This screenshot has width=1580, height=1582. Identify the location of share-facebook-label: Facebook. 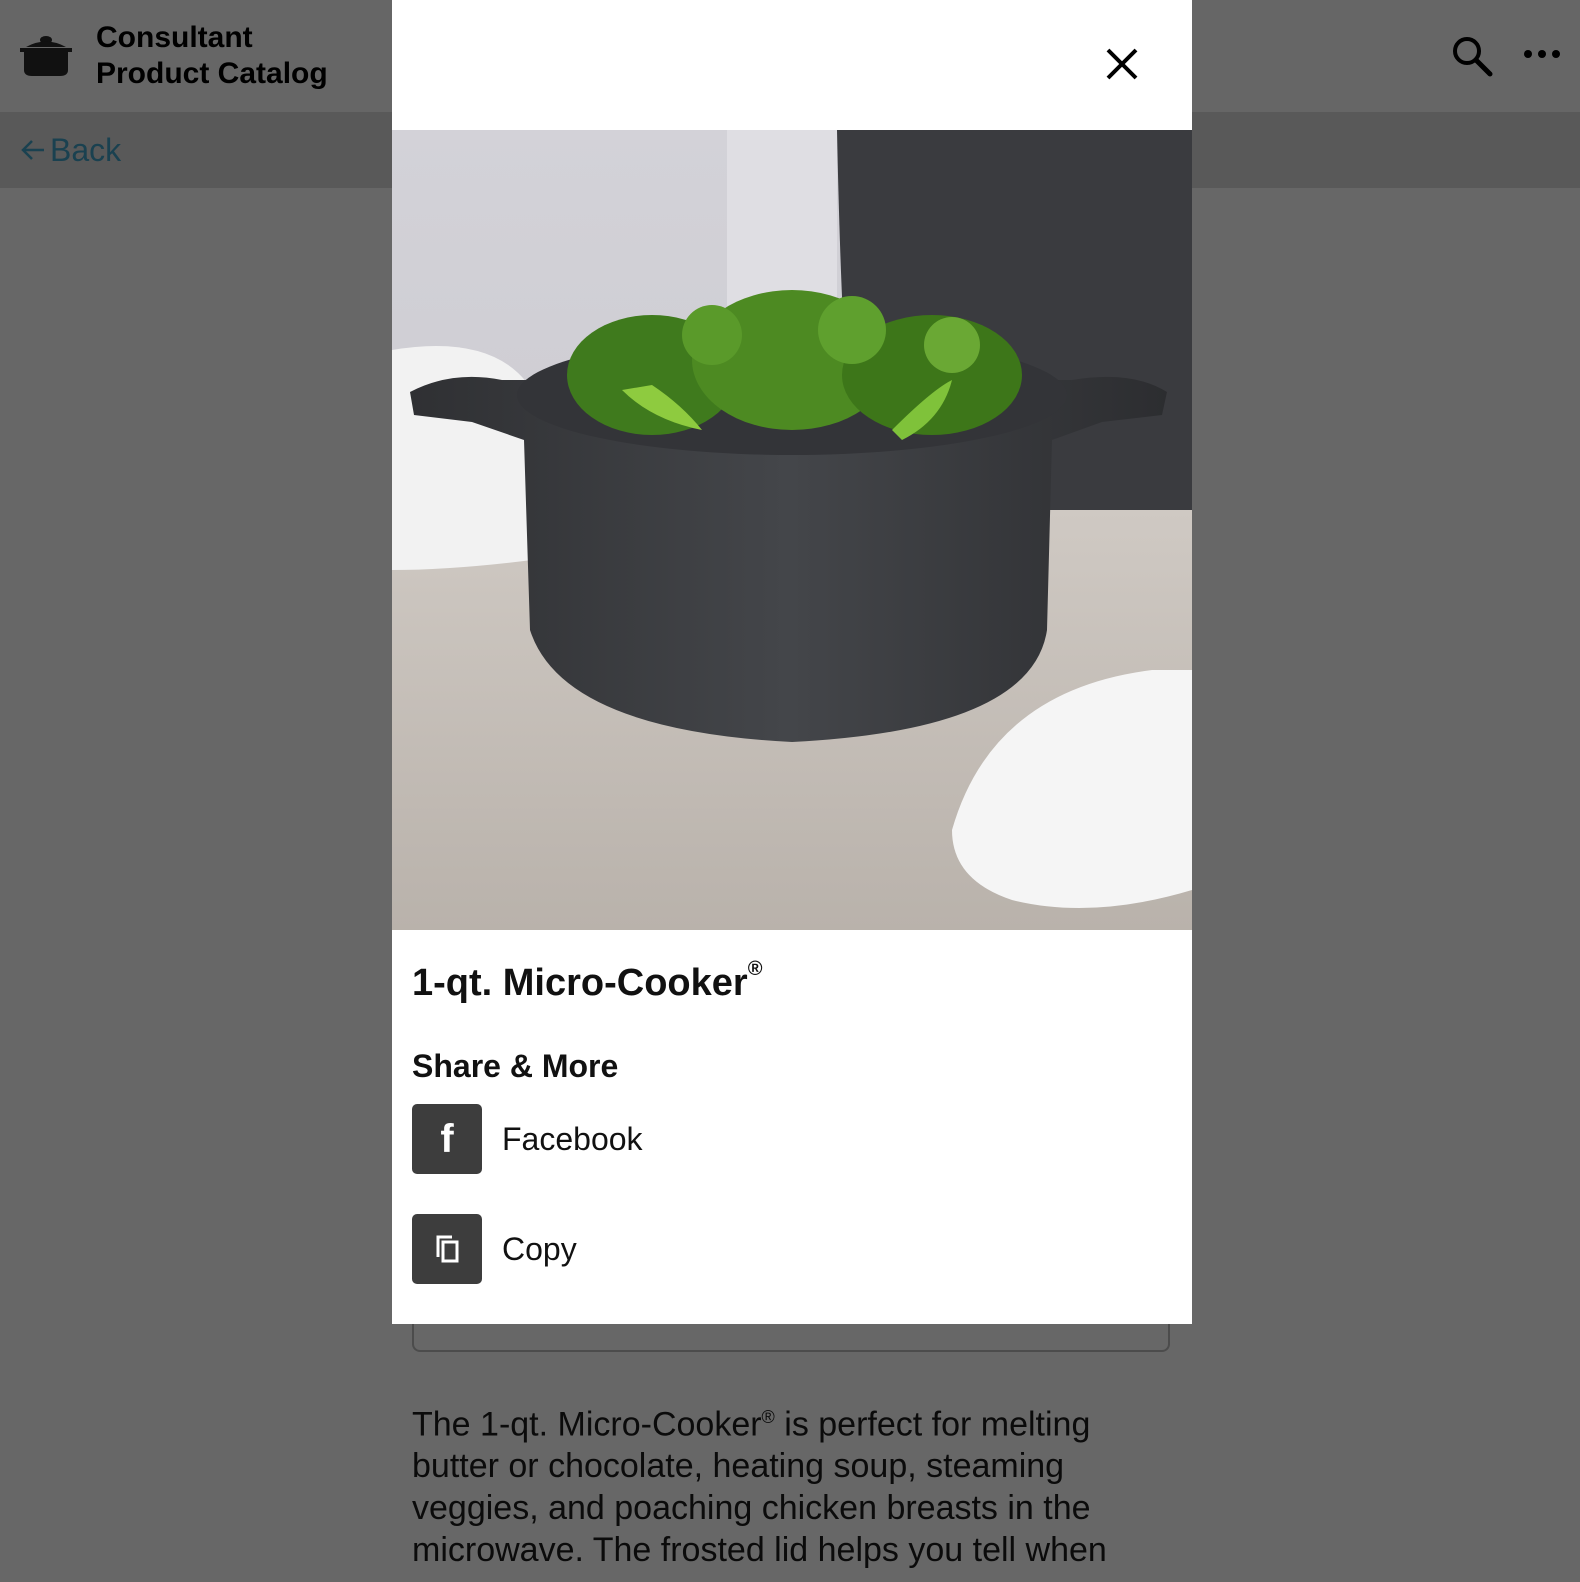
(572, 1138).